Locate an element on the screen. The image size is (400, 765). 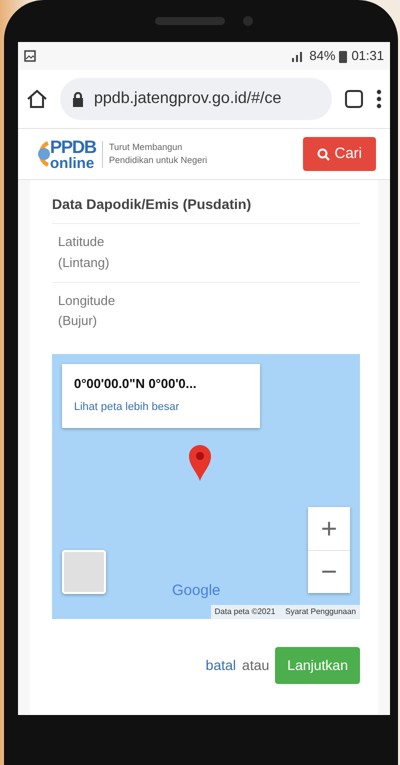
image-icon is located at coordinates (30, 56).